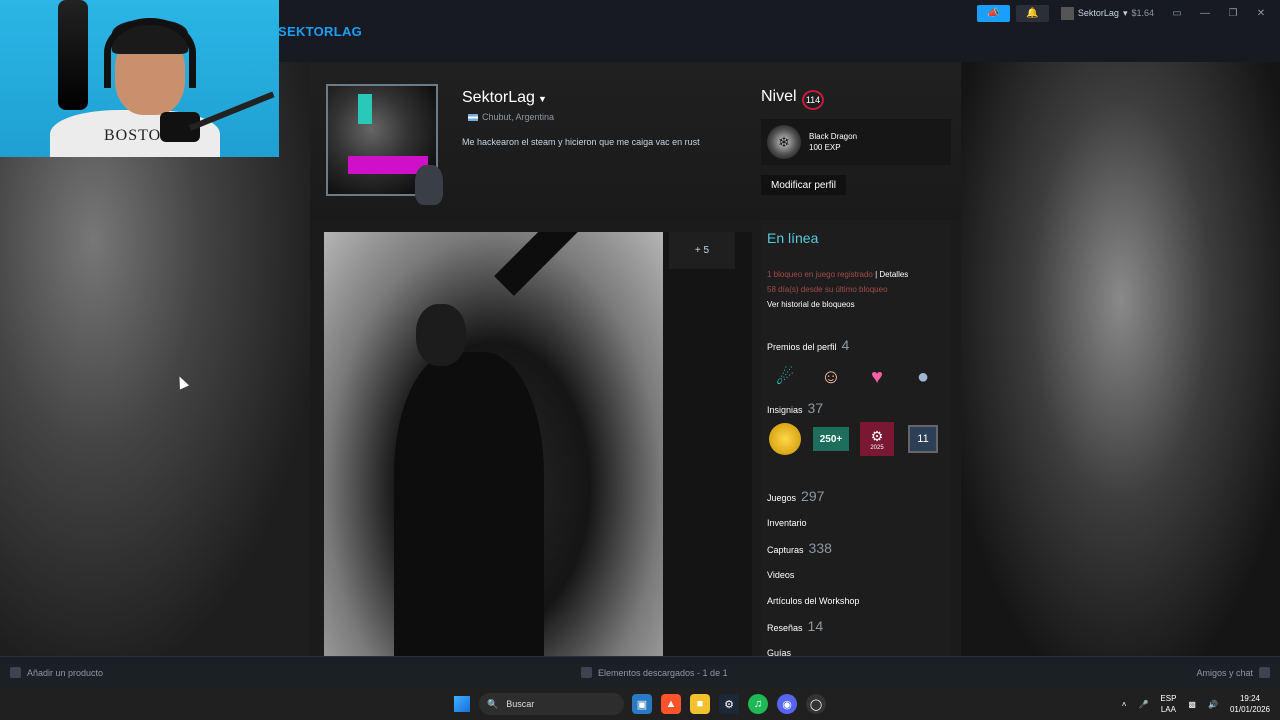 The image size is (1280, 720). I want to click on guides-label: Guías, so click(779, 652).